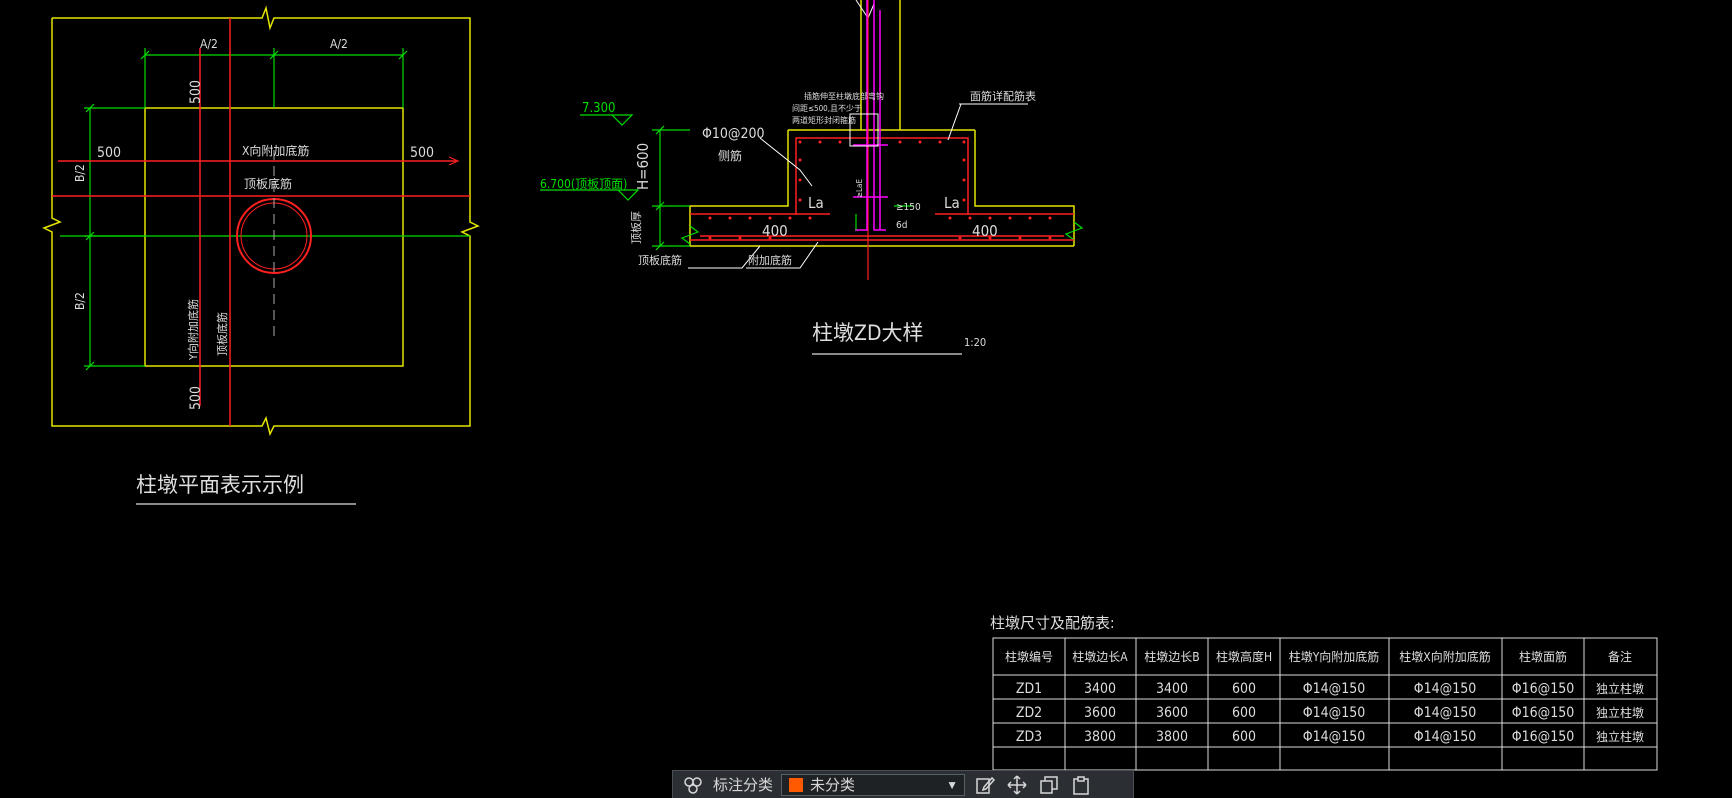 This screenshot has height=798, width=1732. Describe the element at coordinates (274, 78) in the screenshot. I see `plan-top-dims` at that location.